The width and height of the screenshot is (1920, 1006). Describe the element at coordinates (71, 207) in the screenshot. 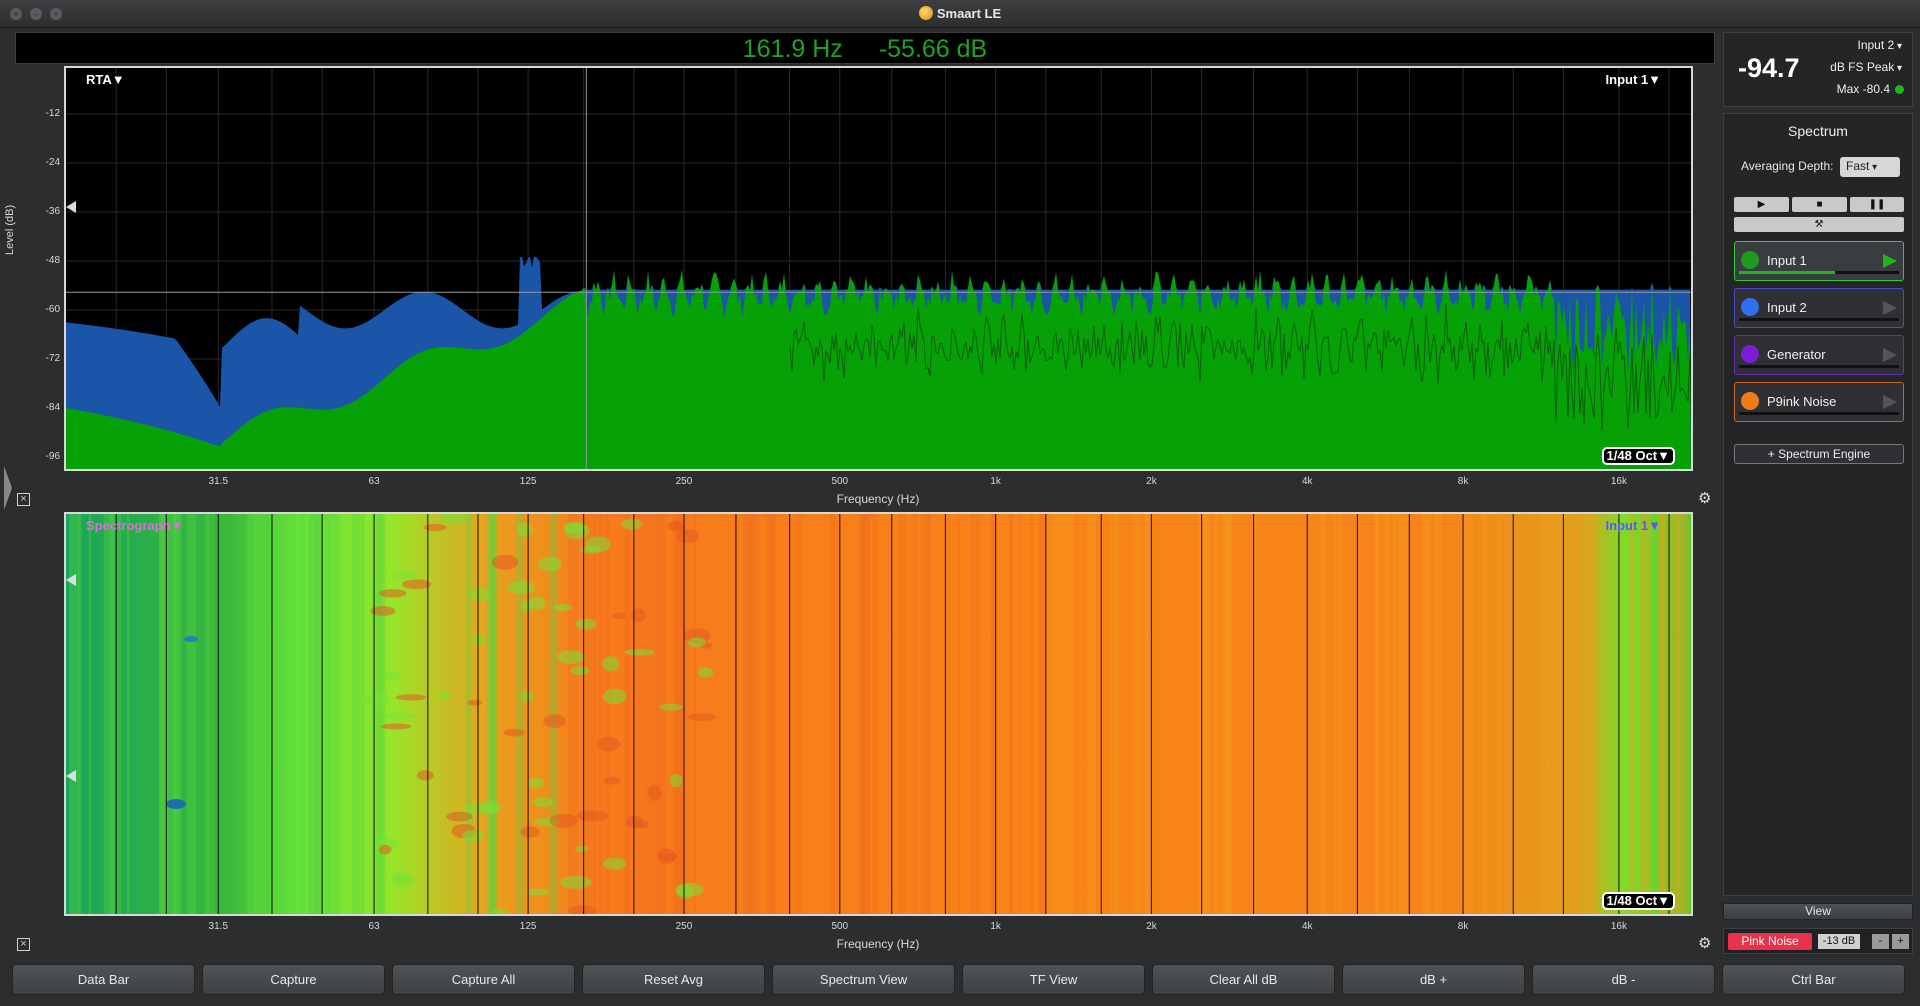

I see `rta-level-handle` at that location.